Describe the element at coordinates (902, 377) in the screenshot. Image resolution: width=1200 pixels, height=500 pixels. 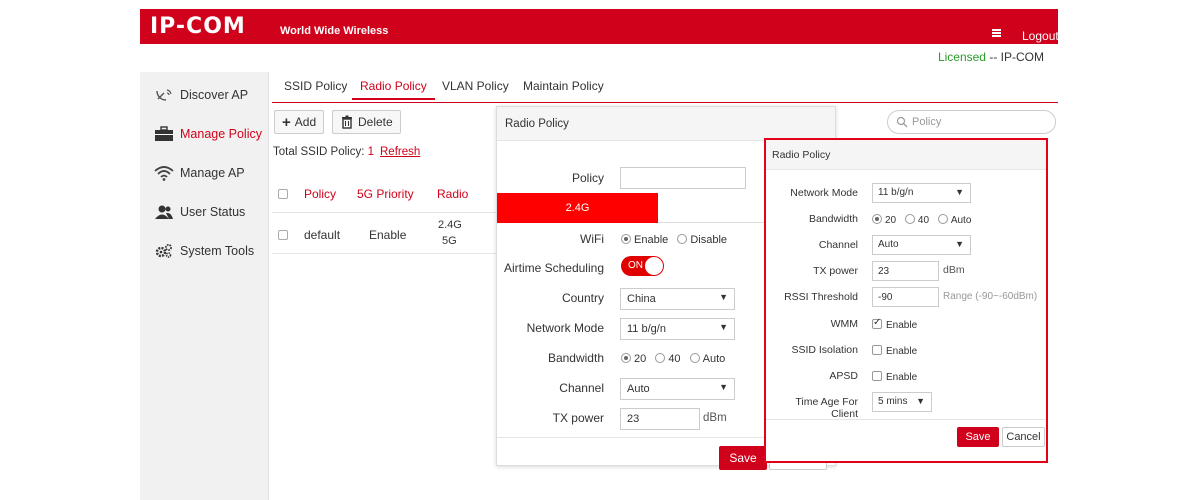
I see `apsd-enable-label: Enable` at that location.